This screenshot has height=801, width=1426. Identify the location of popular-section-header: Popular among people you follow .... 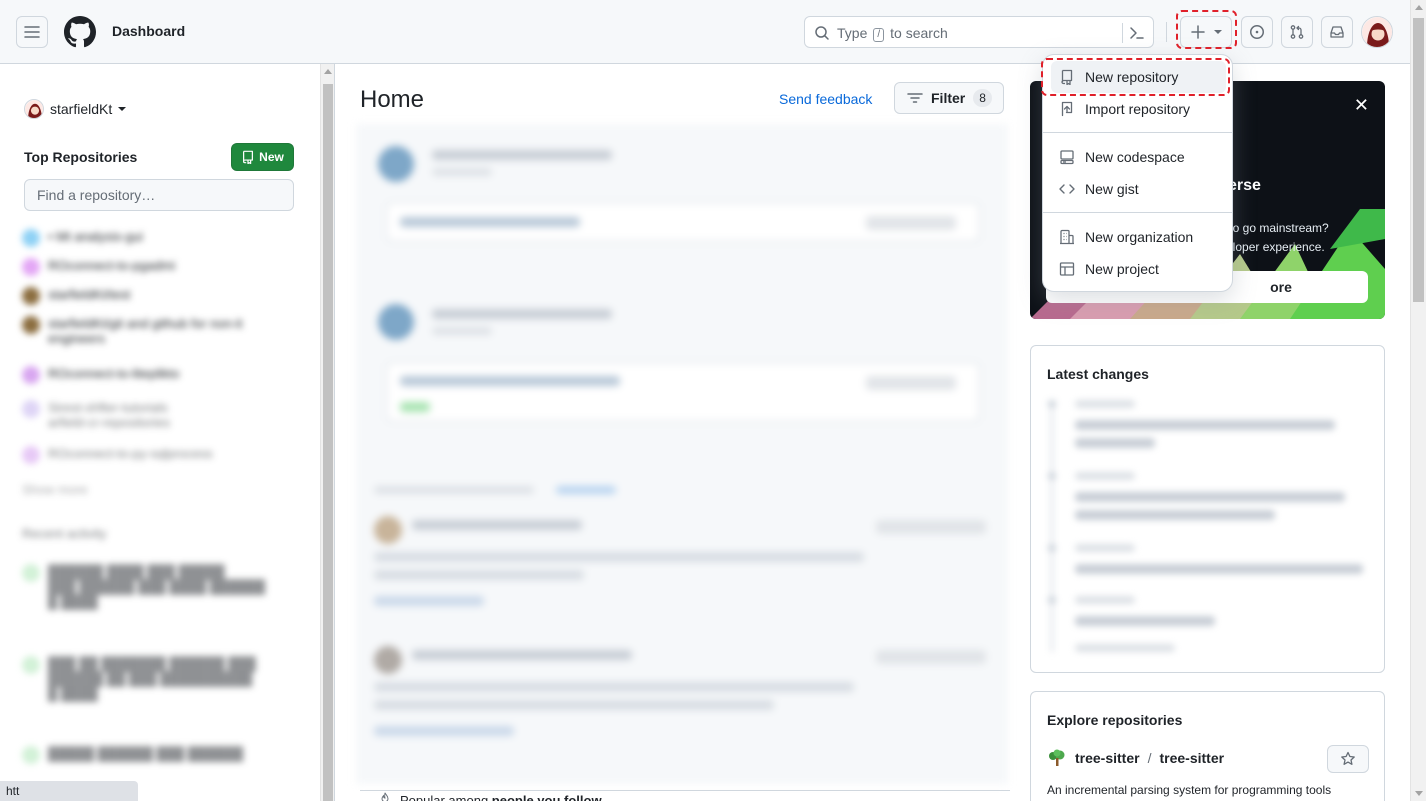
(685, 795).